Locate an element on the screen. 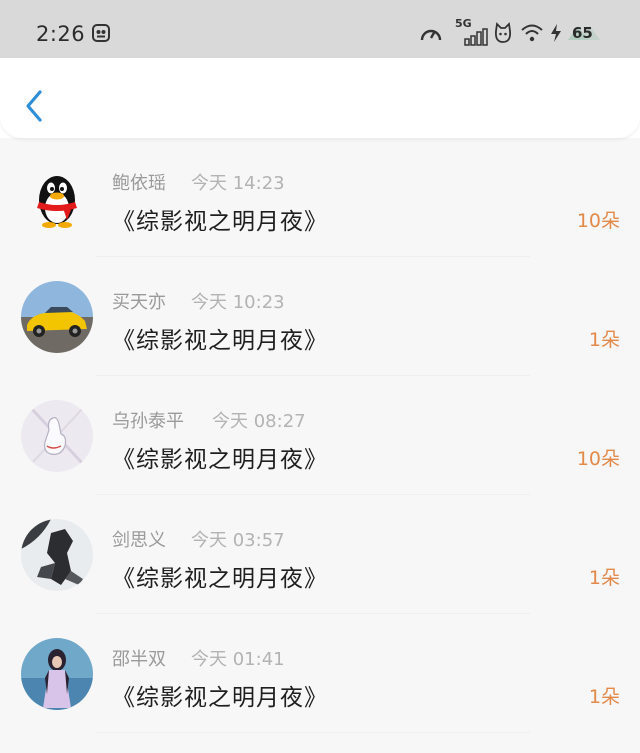 The height and width of the screenshot is (753, 640). post-time: 今天 01:41 is located at coordinates (238, 659).